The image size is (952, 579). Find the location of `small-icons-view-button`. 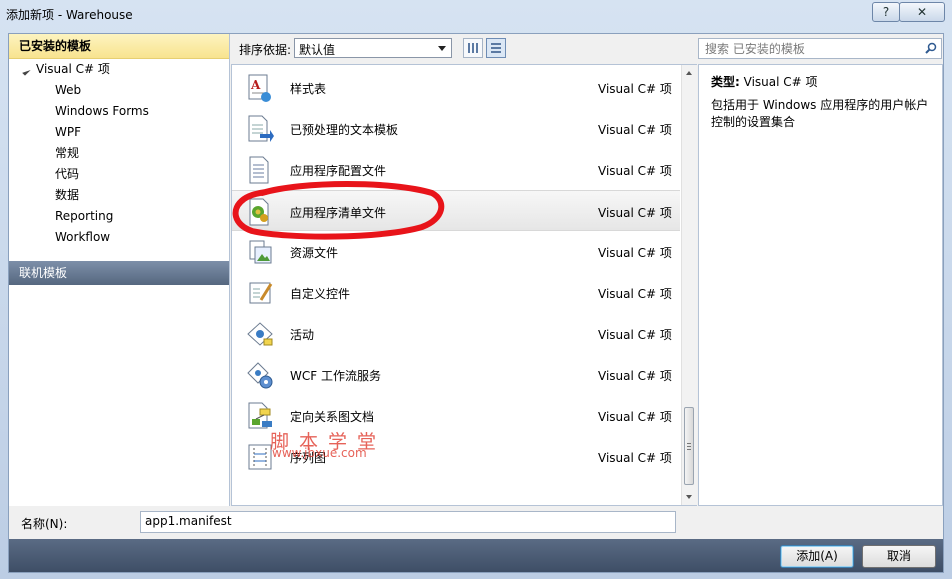

small-icons-view-button is located at coordinates (473, 48).